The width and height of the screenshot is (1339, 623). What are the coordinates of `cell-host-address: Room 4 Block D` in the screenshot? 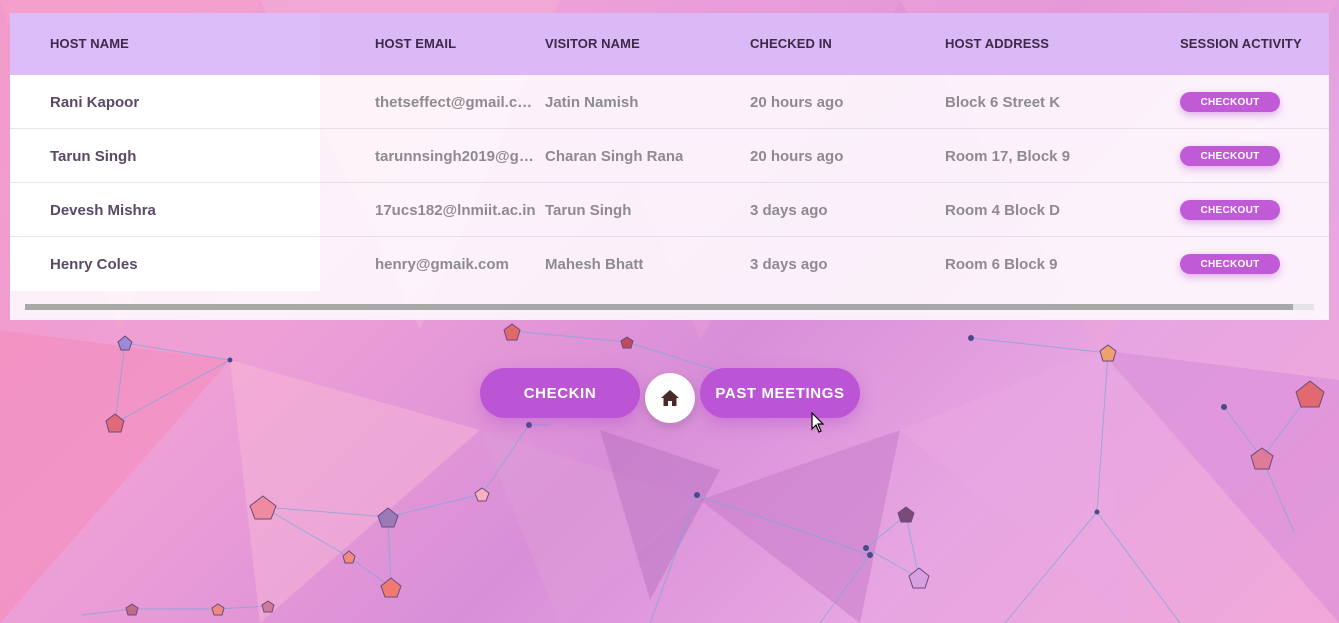 It's located at (1003, 210).